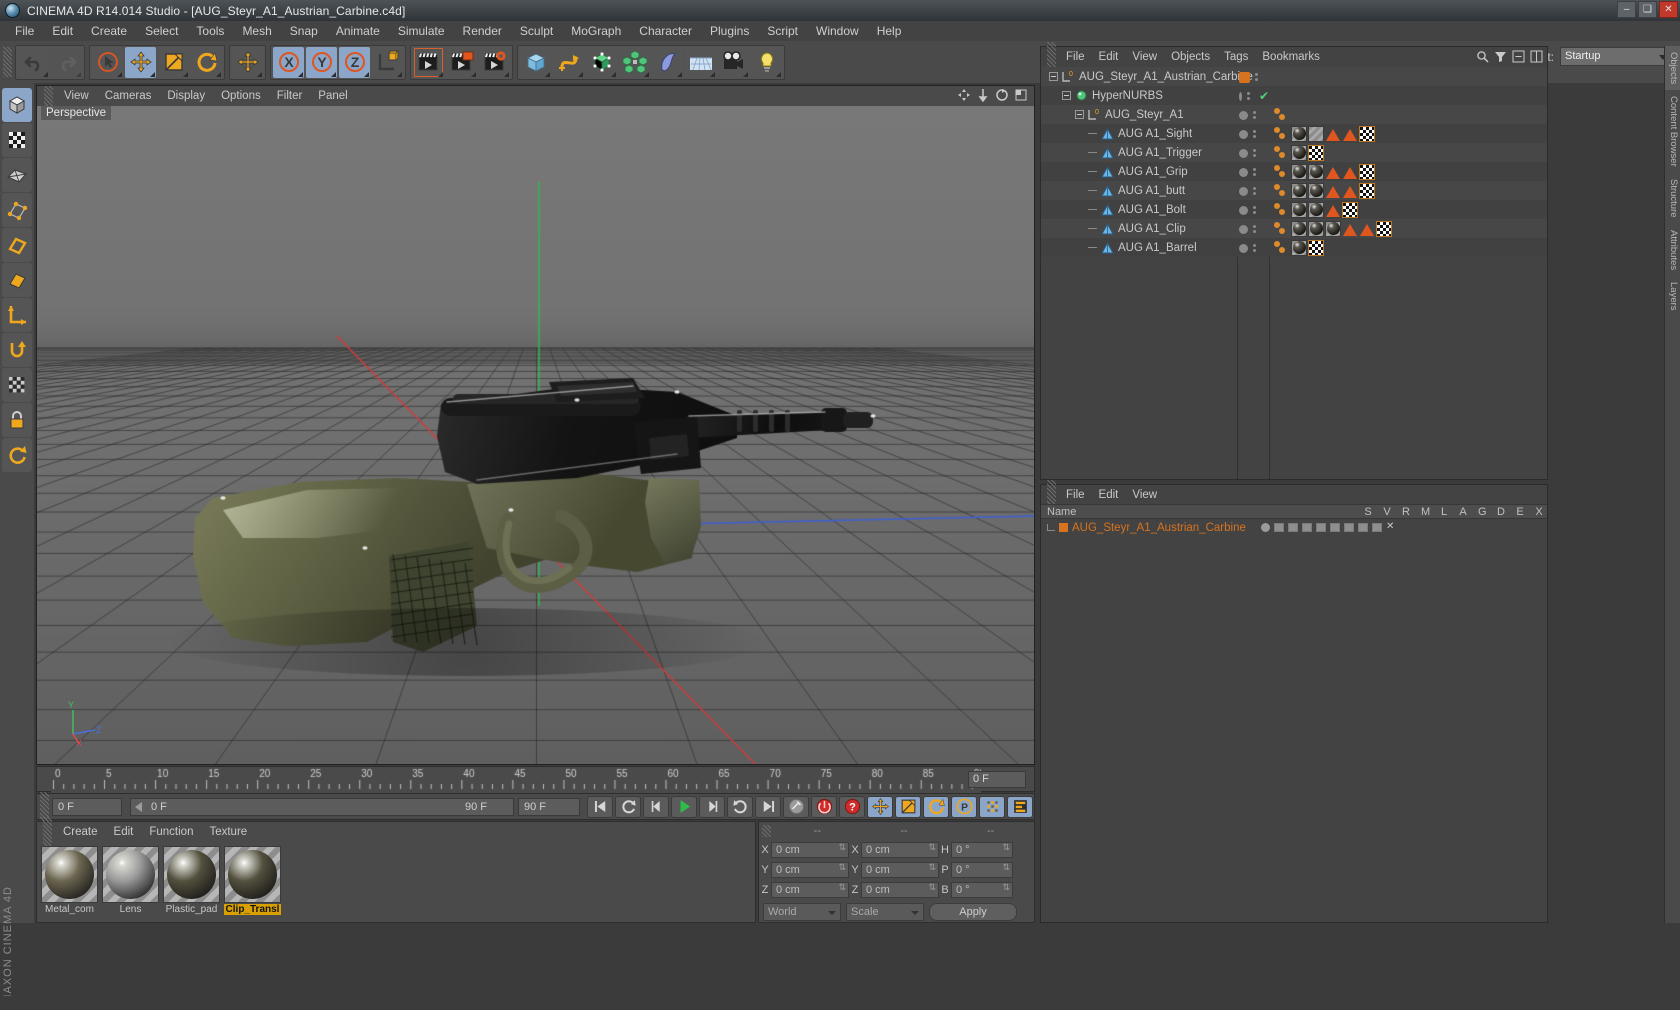 The height and width of the screenshot is (1010, 1680). What do you see at coordinates (1647, 9) in the screenshot?
I see `maximize-button: ❑` at bounding box center [1647, 9].